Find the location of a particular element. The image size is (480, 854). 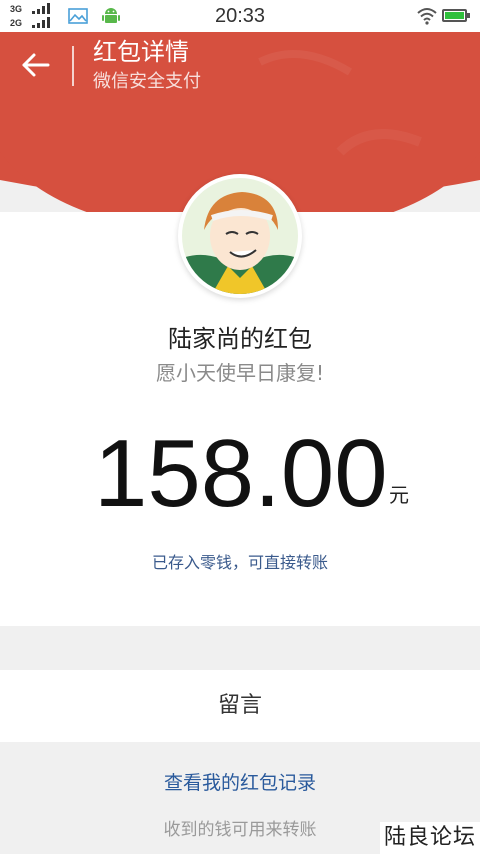

arrow-left-icon is located at coordinates (36, 65).